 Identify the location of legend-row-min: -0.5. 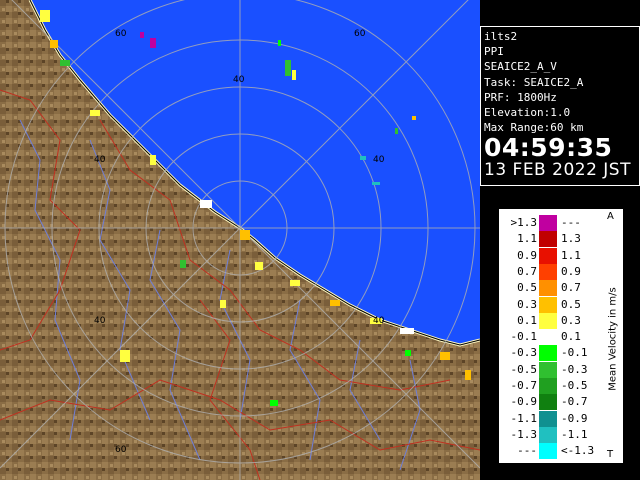
(524, 369).